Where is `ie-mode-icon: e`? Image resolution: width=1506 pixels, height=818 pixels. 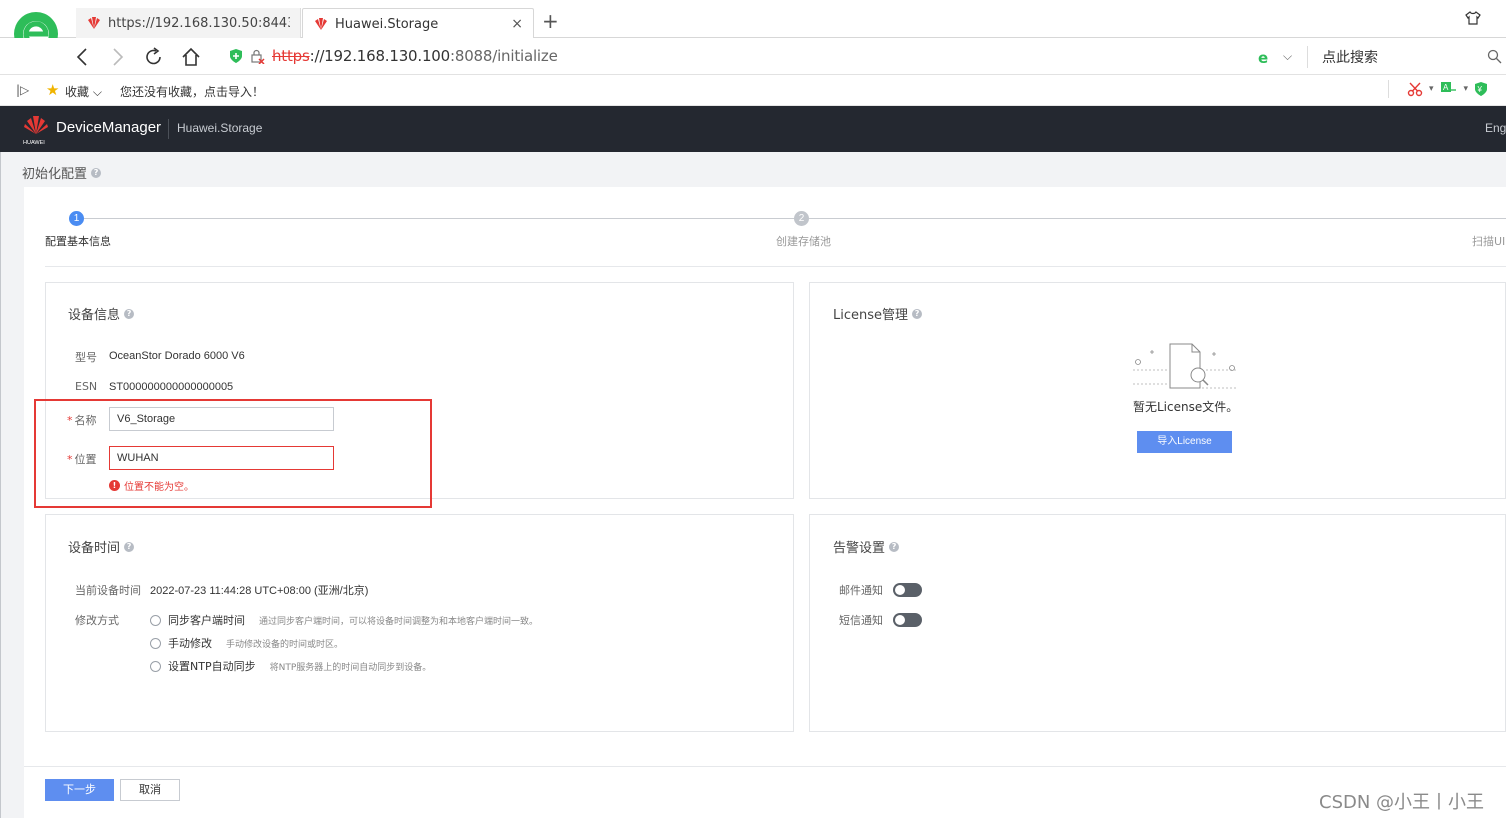 ie-mode-icon: e is located at coordinates (1263, 58).